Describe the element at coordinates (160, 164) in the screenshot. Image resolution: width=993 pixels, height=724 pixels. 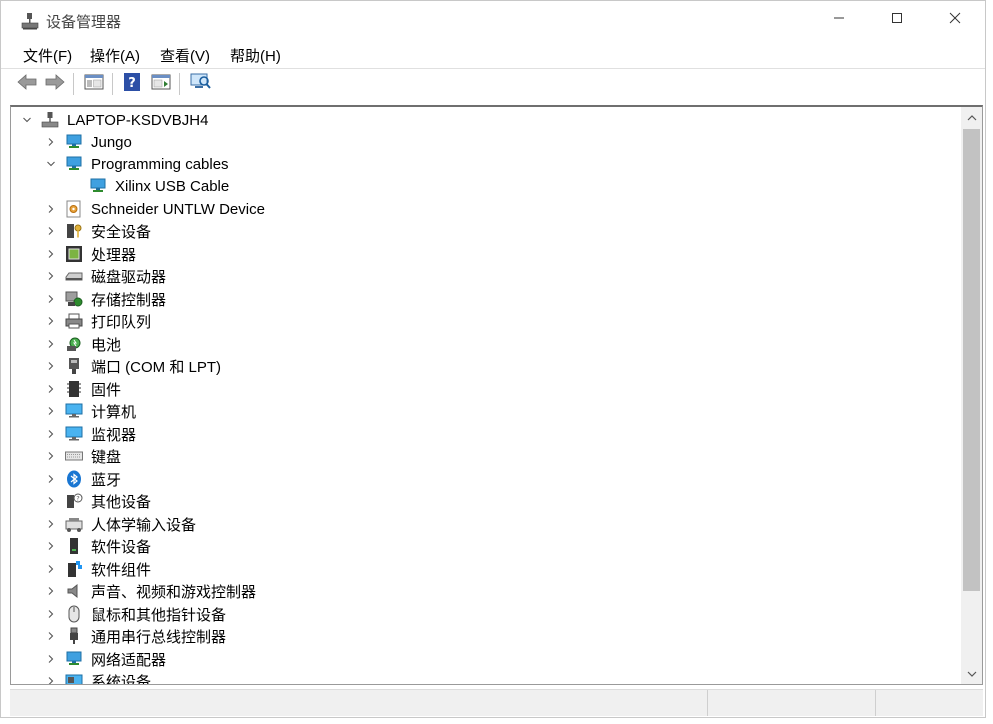
I see `tree-item-label: Programming cables` at that location.